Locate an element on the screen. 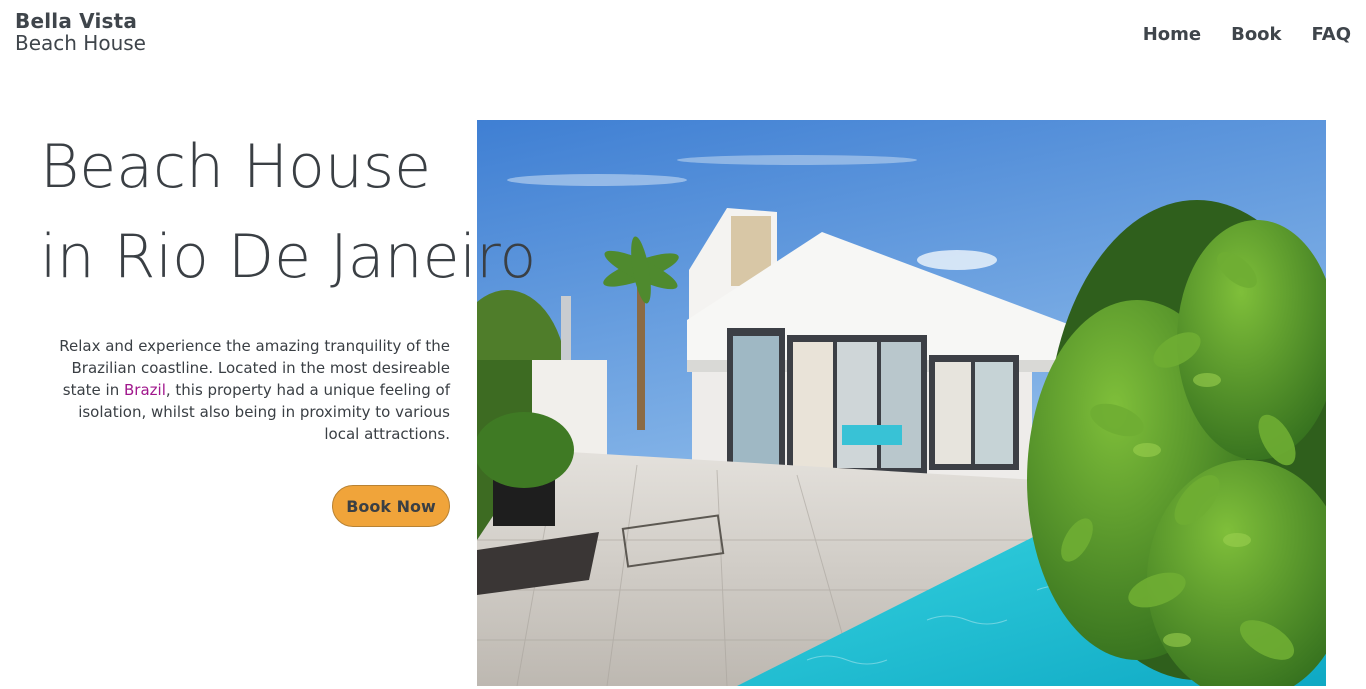  brazil-link: Brazil is located at coordinates (145, 390).